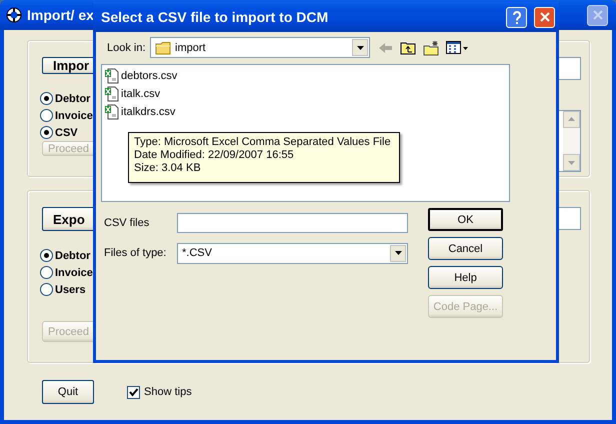  What do you see at coordinates (214, 155) in the screenshot?
I see `tooltip-text: Date Modified: 22/09/2007 16:55` at bounding box center [214, 155].